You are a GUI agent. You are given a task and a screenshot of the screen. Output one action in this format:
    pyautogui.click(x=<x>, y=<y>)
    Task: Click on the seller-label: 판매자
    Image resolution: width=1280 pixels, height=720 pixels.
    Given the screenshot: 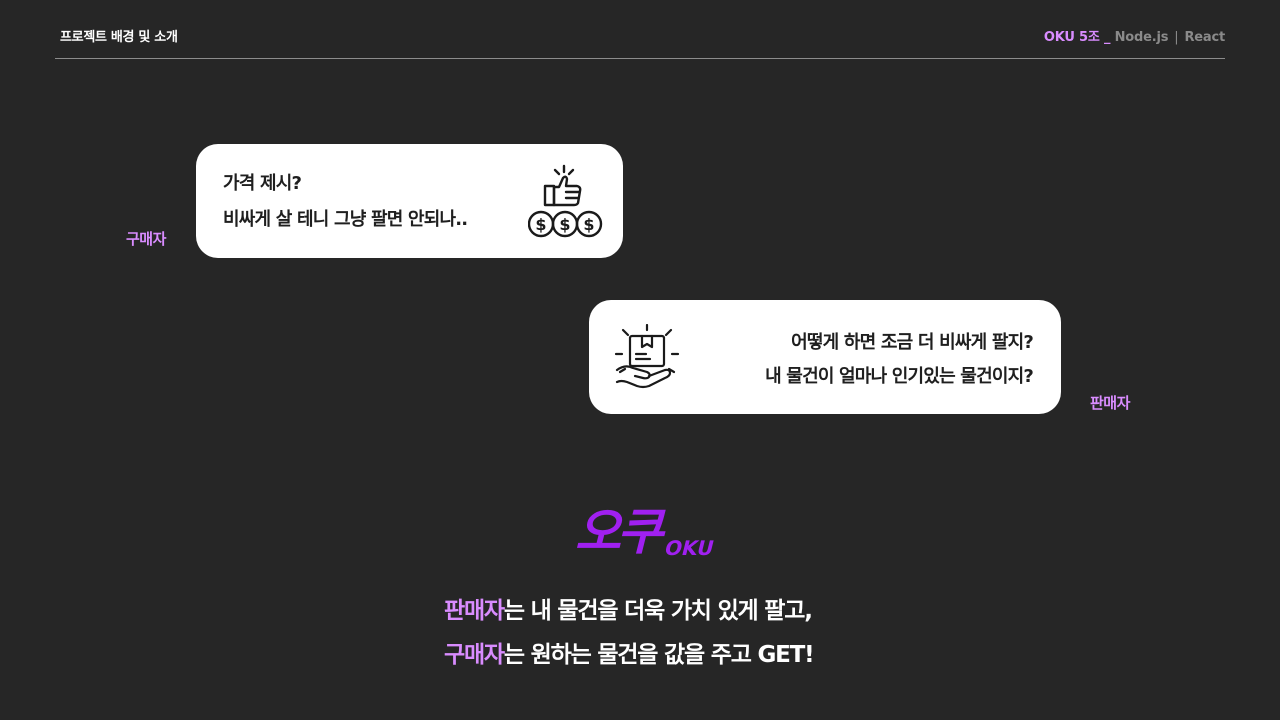 What is the action you would take?
    pyautogui.click(x=1110, y=403)
    